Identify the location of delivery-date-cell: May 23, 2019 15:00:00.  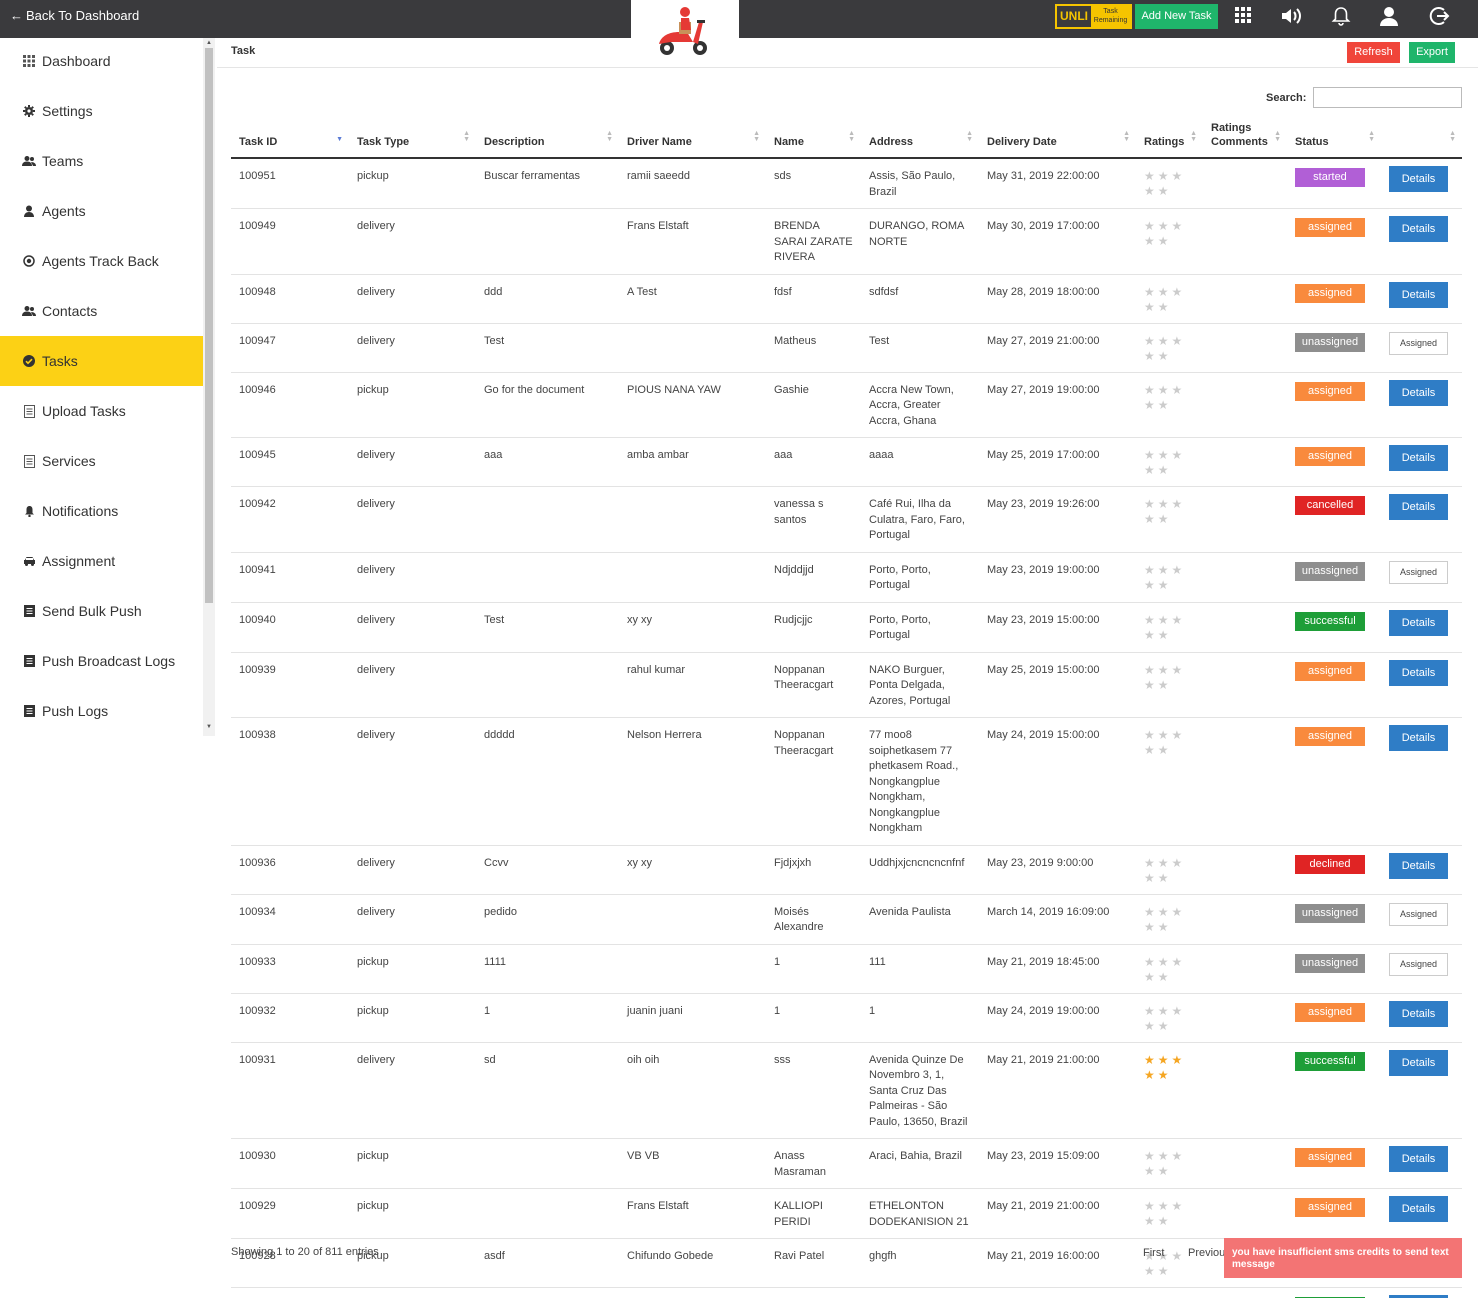
(1057, 626).